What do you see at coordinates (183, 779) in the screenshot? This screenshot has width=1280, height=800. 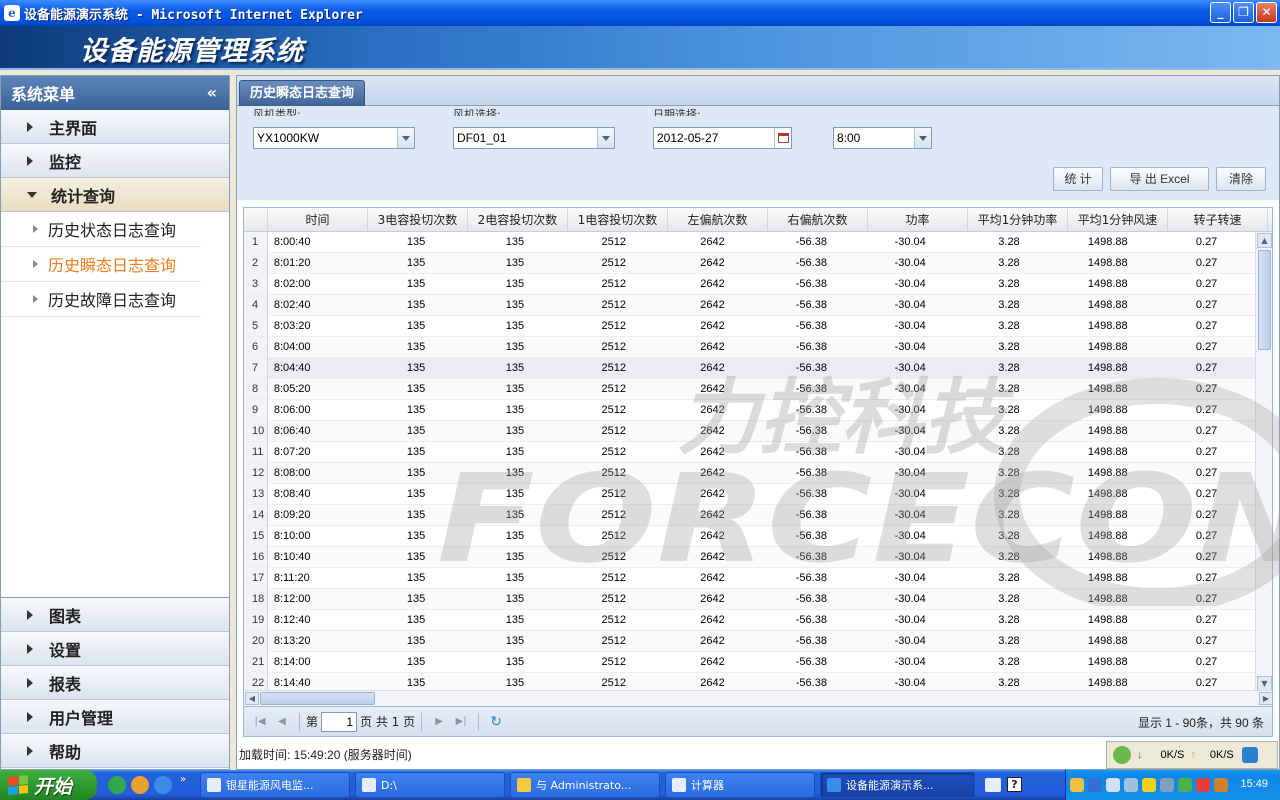 I see `quicklaunch-more-icon: »` at bounding box center [183, 779].